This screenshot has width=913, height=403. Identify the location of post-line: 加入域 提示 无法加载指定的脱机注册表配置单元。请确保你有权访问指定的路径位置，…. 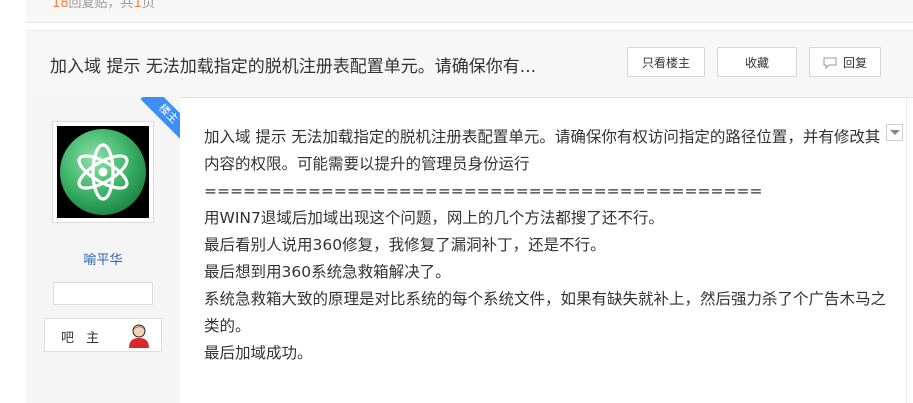
(542, 150).